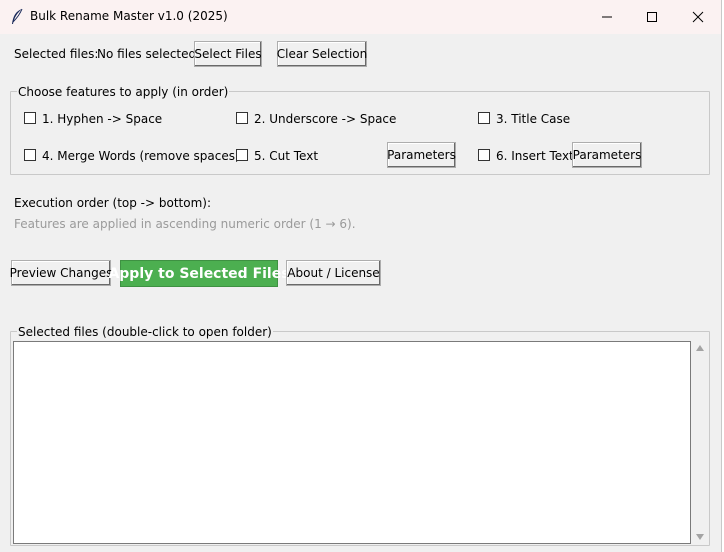 Image resolution: width=724 pixels, height=552 pixels. What do you see at coordinates (61, 273) in the screenshot?
I see `preview-changes-button: Preview Changes` at bounding box center [61, 273].